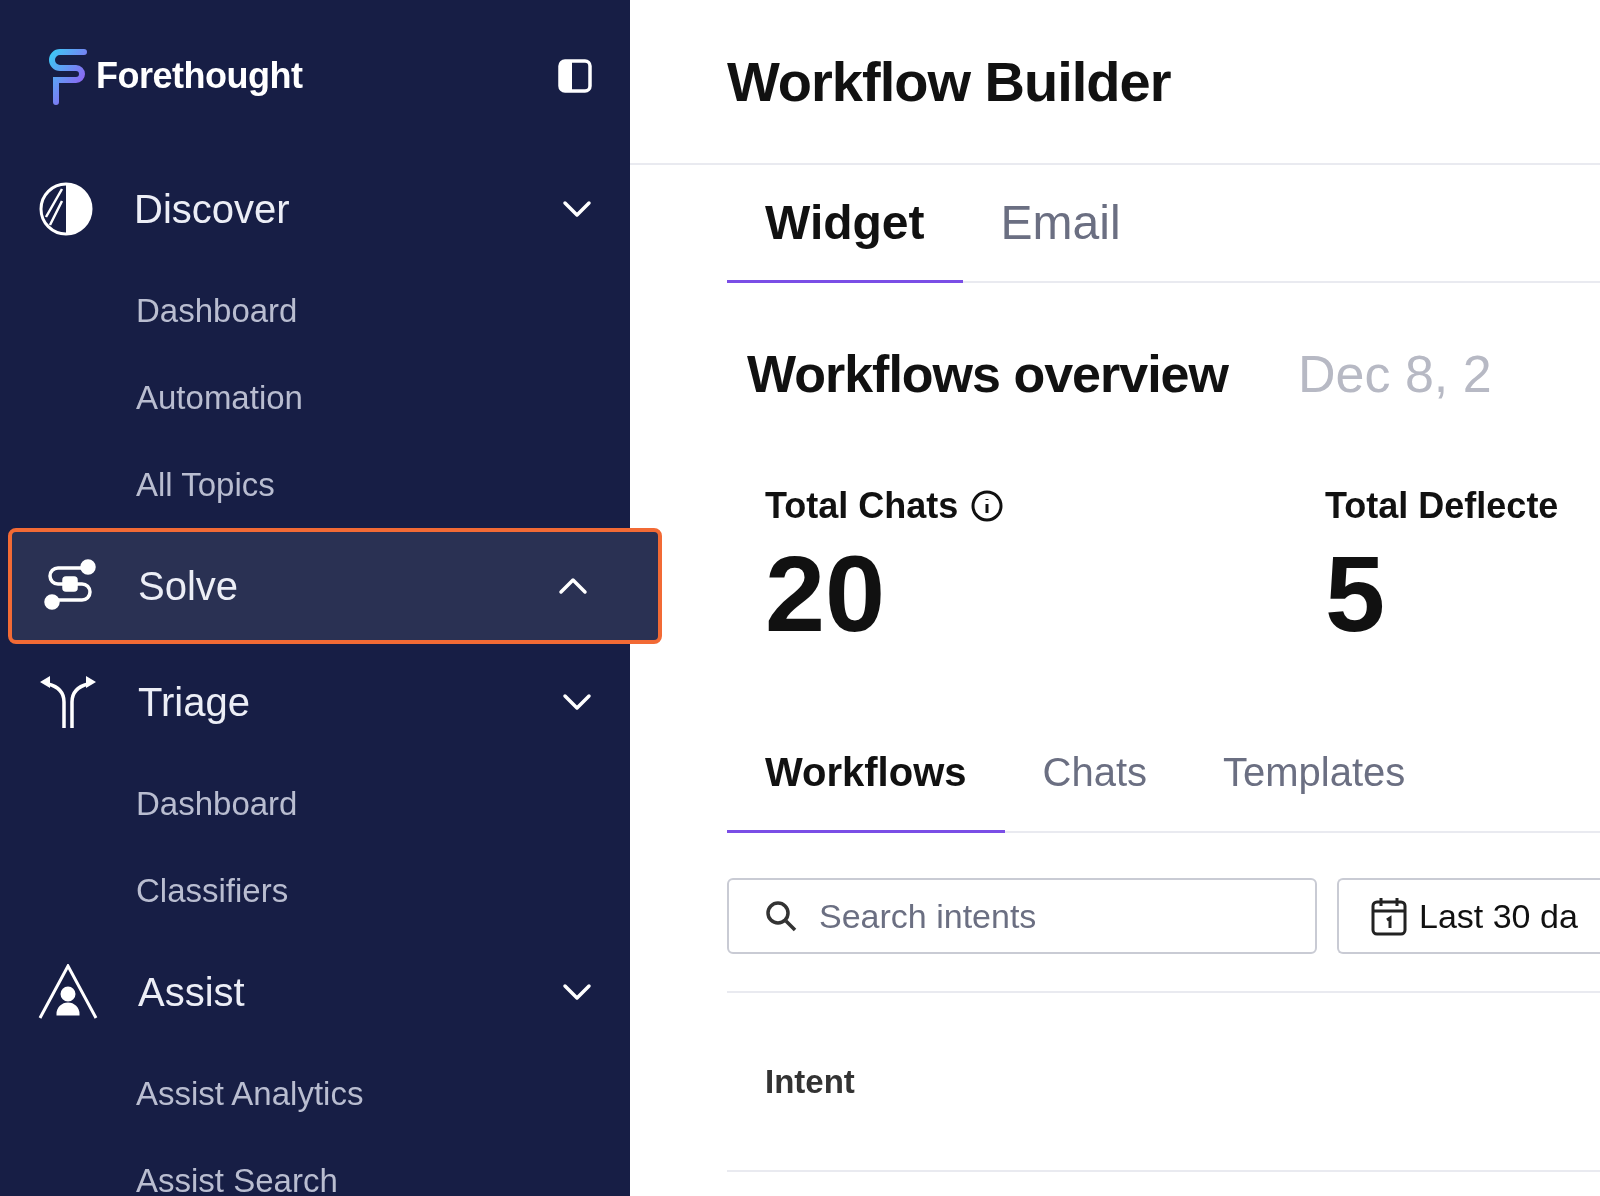 Image resolution: width=1600 pixels, height=1196 pixels. Describe the element at coordinates (987, 506) in the screenshot. I see `info-icon` at that location.